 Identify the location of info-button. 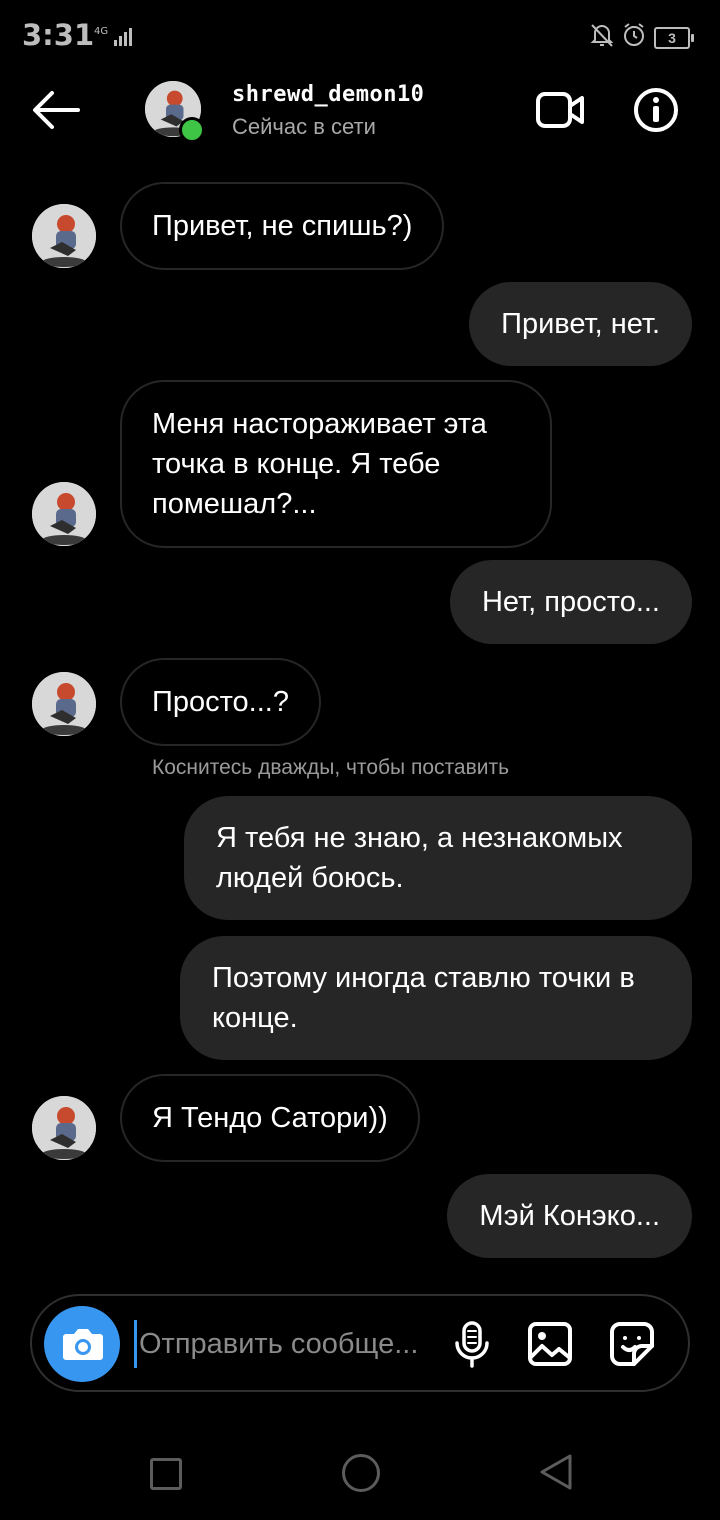
(656, 110).